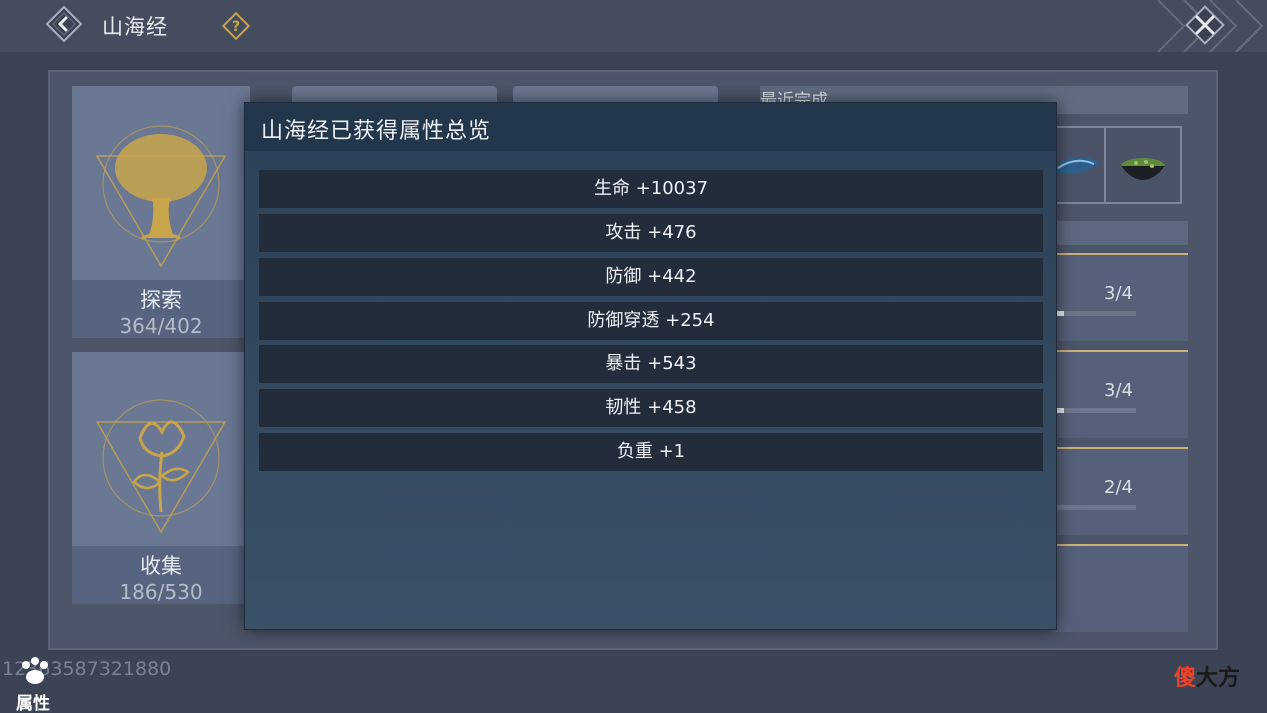  I want to click on task-list-header, so click(1122, 233).